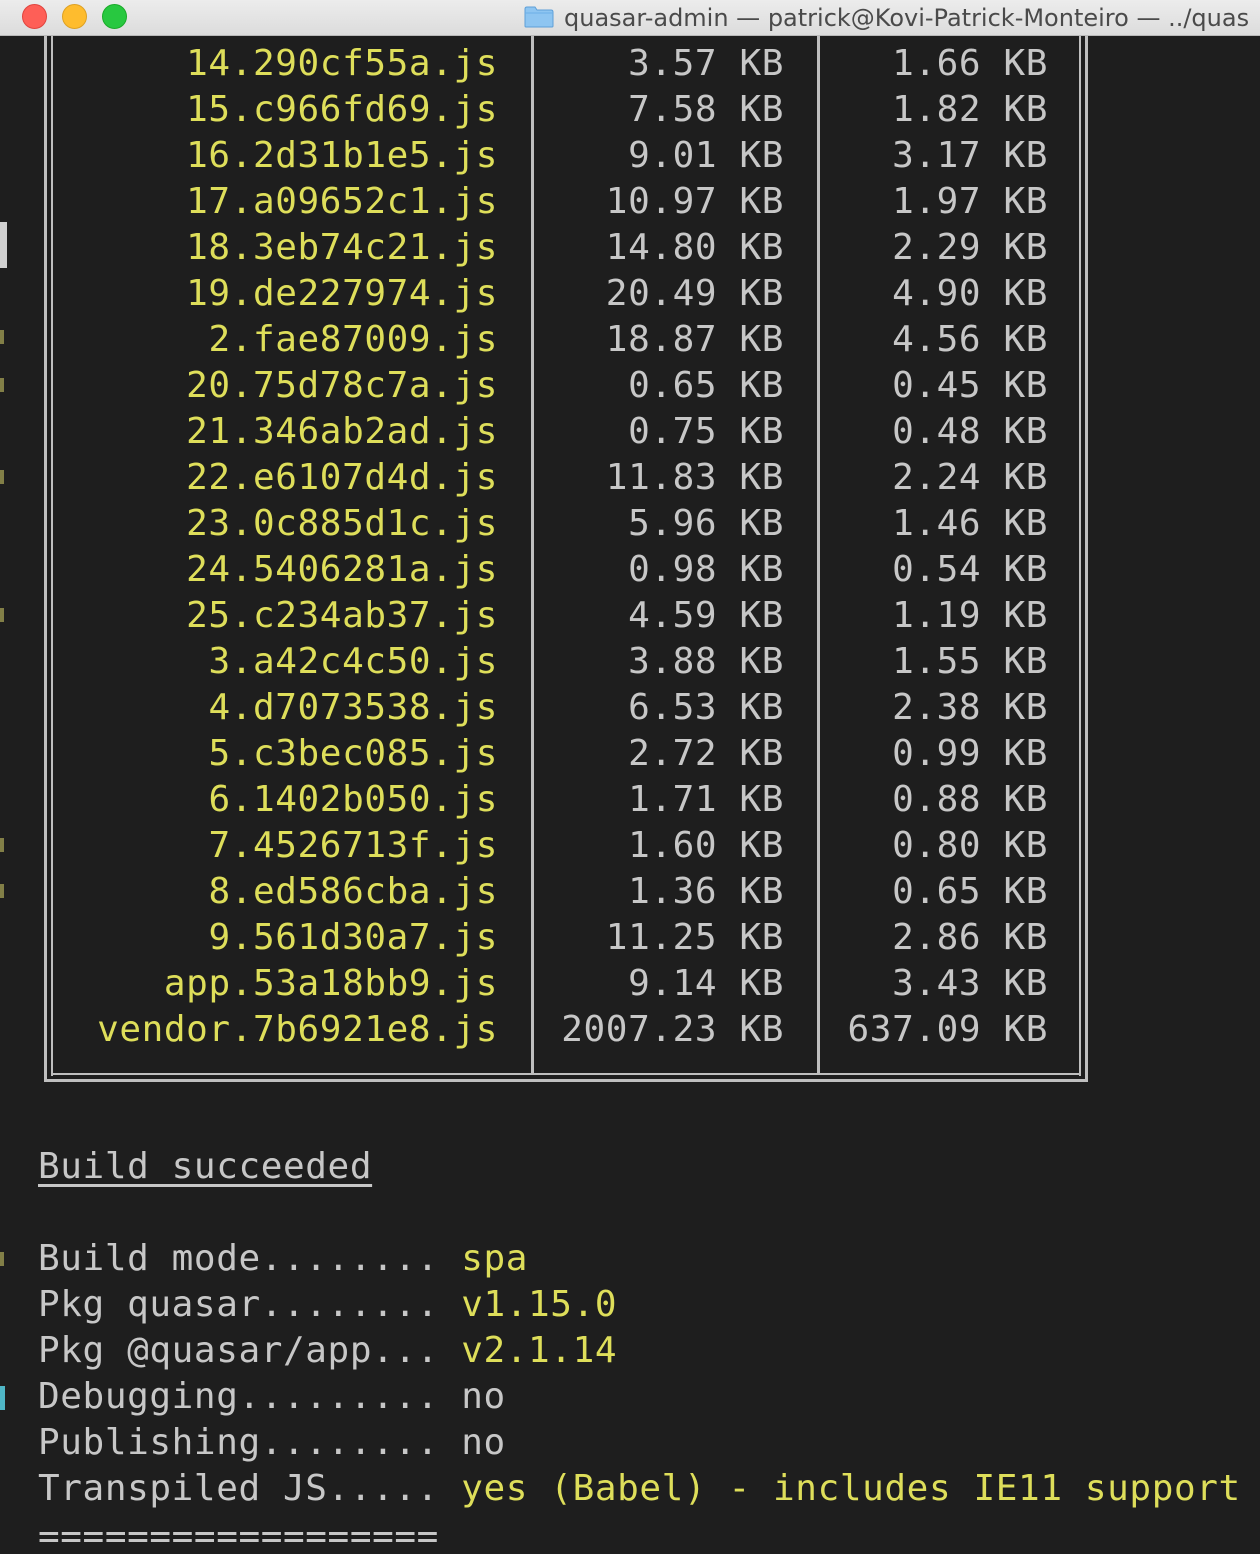 The image size is (1260, 1554). What do you see at coordinates (694, 201) in the screenshot?
I see `file-size: 10.97 KB` at bounding box center [694, 201].